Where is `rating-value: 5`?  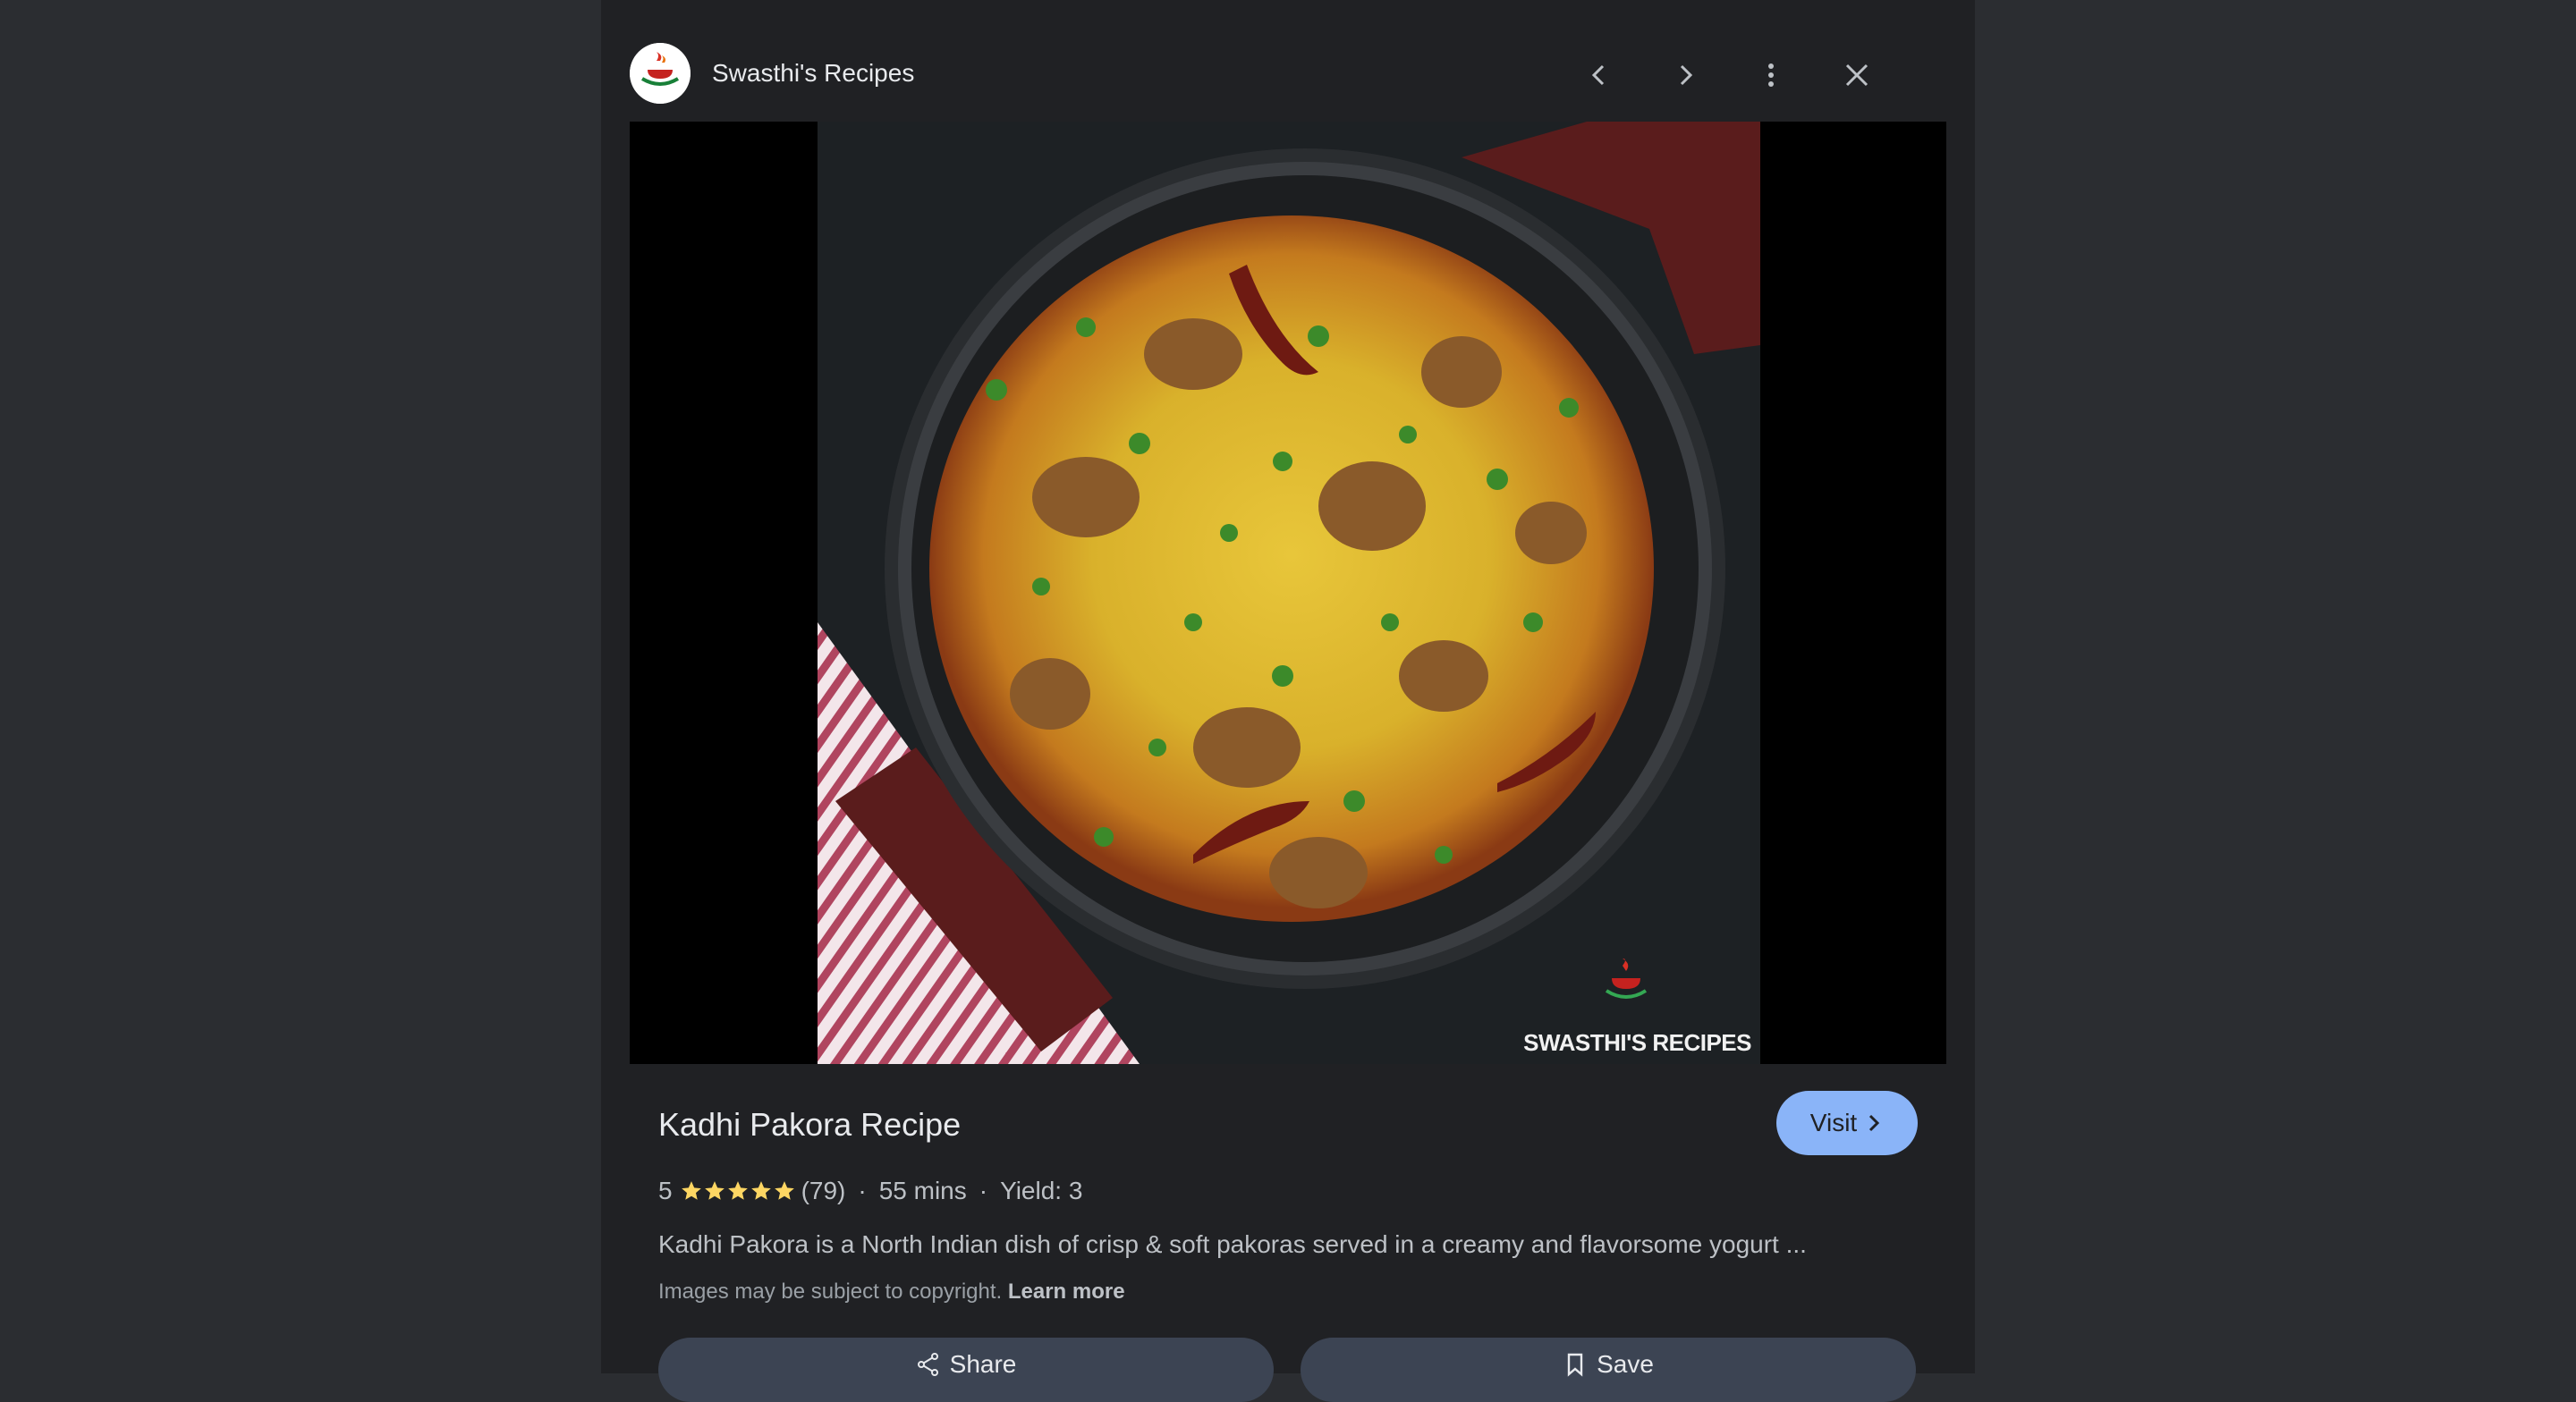 rating-value: 5 is located at coordinates (665, 1190).